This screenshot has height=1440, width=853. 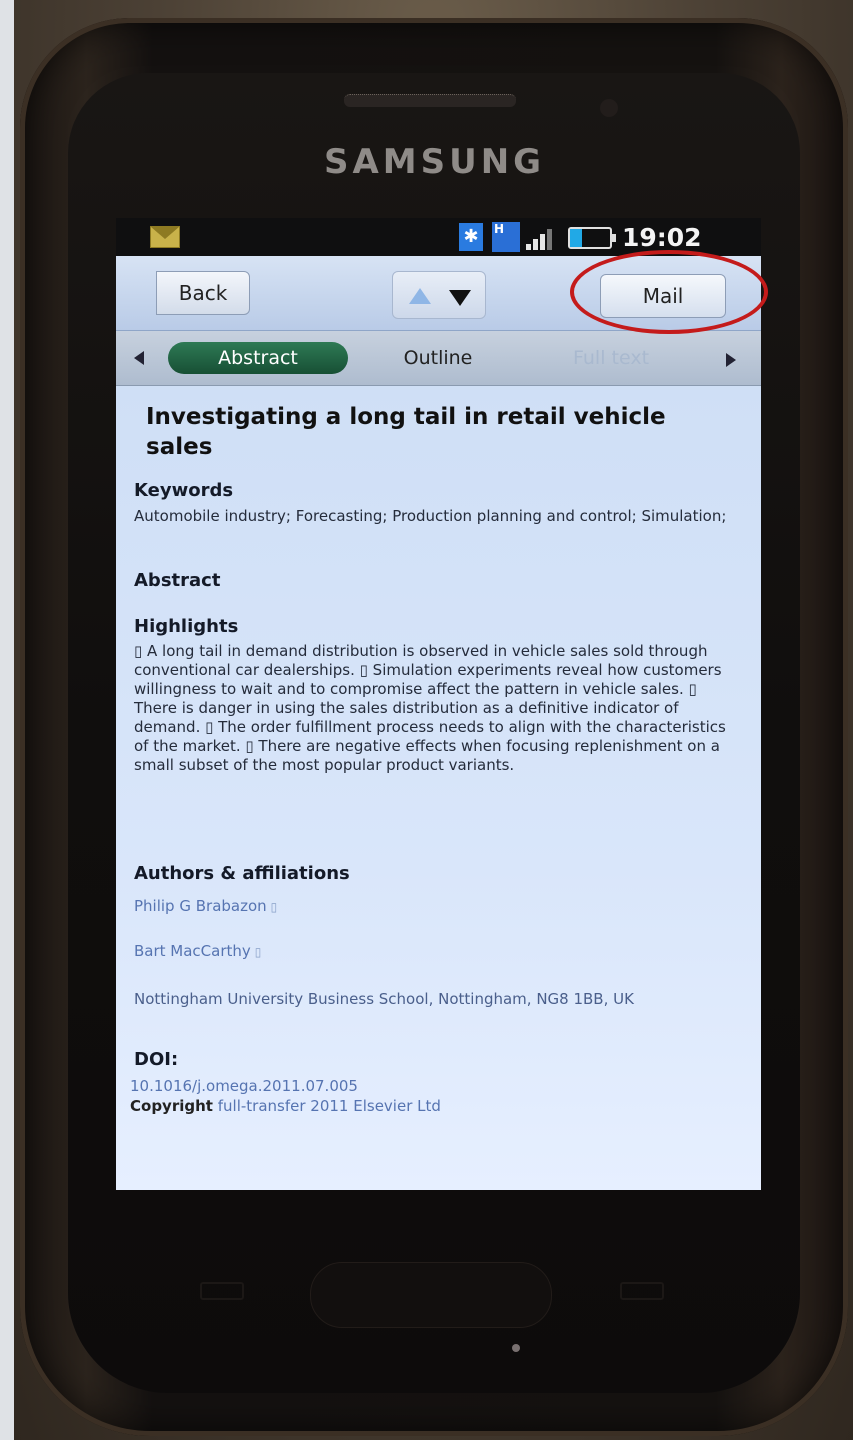 I want to click on copyright-text: full-transfer 2011 Elsevier Ltd, so click(x=329, y=1106).